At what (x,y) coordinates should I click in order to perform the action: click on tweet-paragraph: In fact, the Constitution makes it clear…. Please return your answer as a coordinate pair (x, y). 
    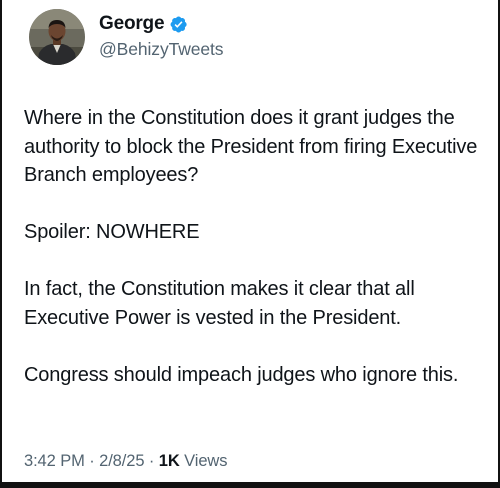
    Looking at the image, I should click on (219, 303).